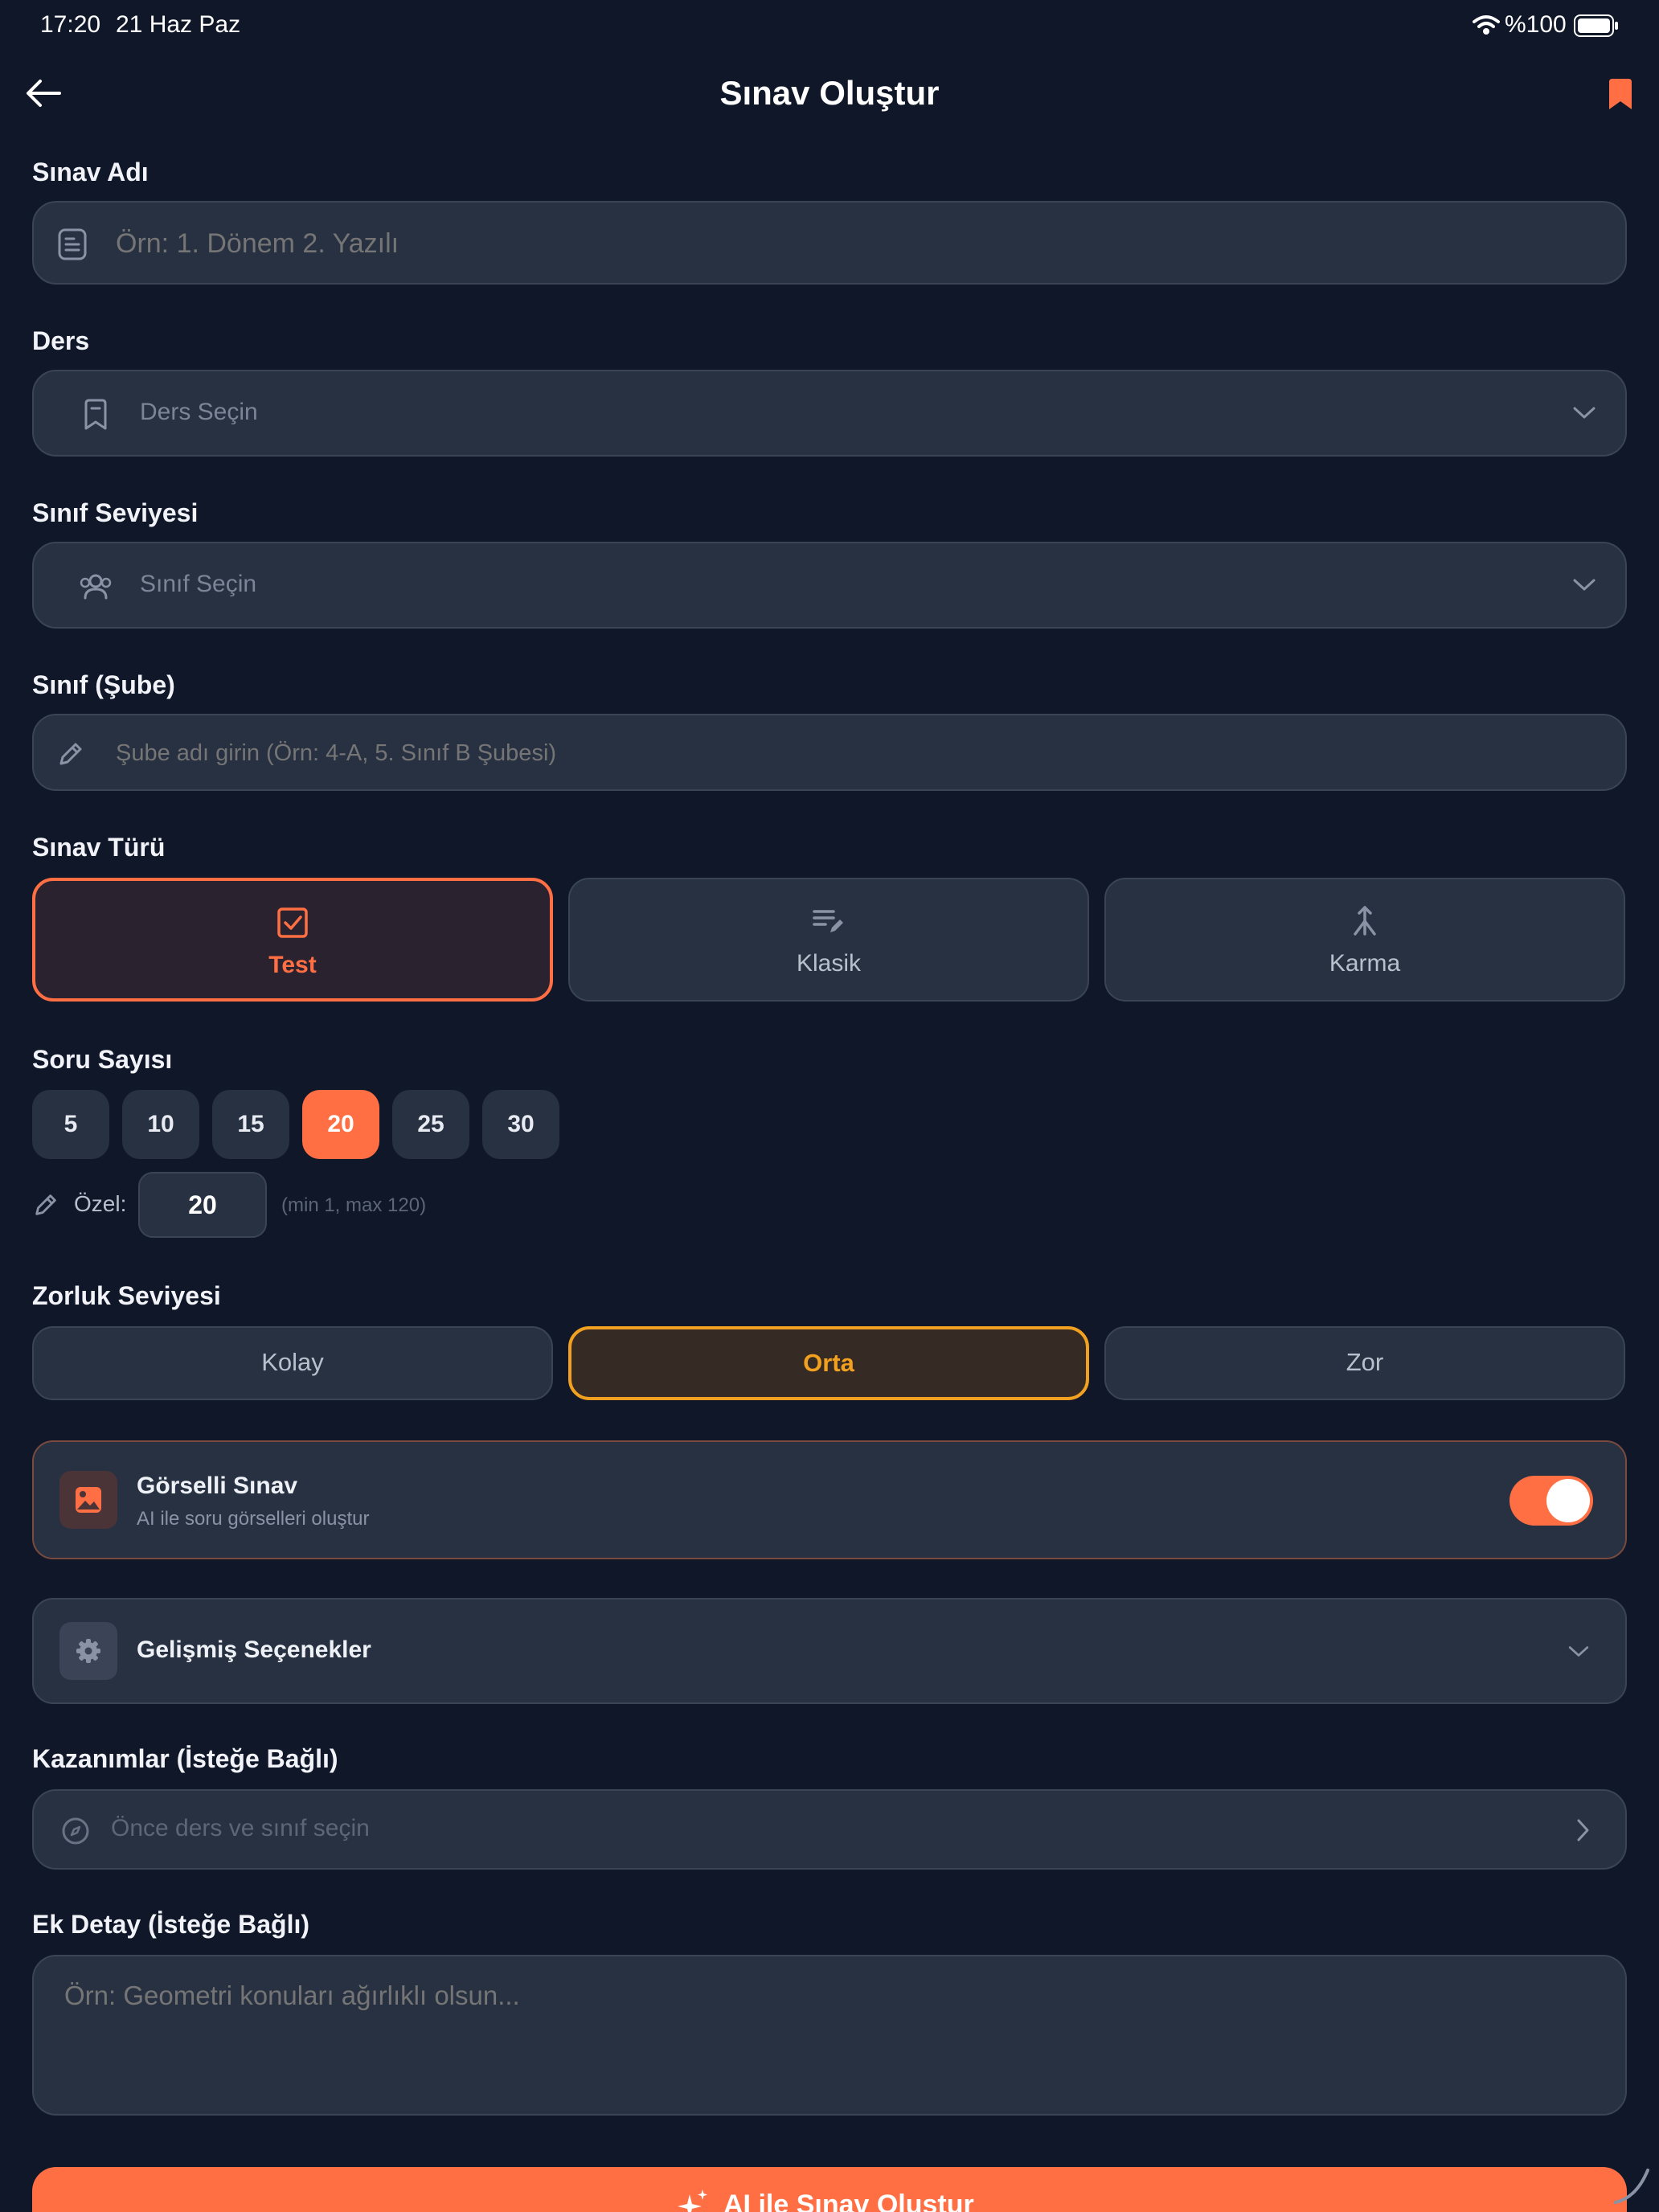 The width and height of the screenshot is (1659, 2212). Describe the element at coordinates (61, 340) in the screenshot. I see `course-label: Ders` at that location.